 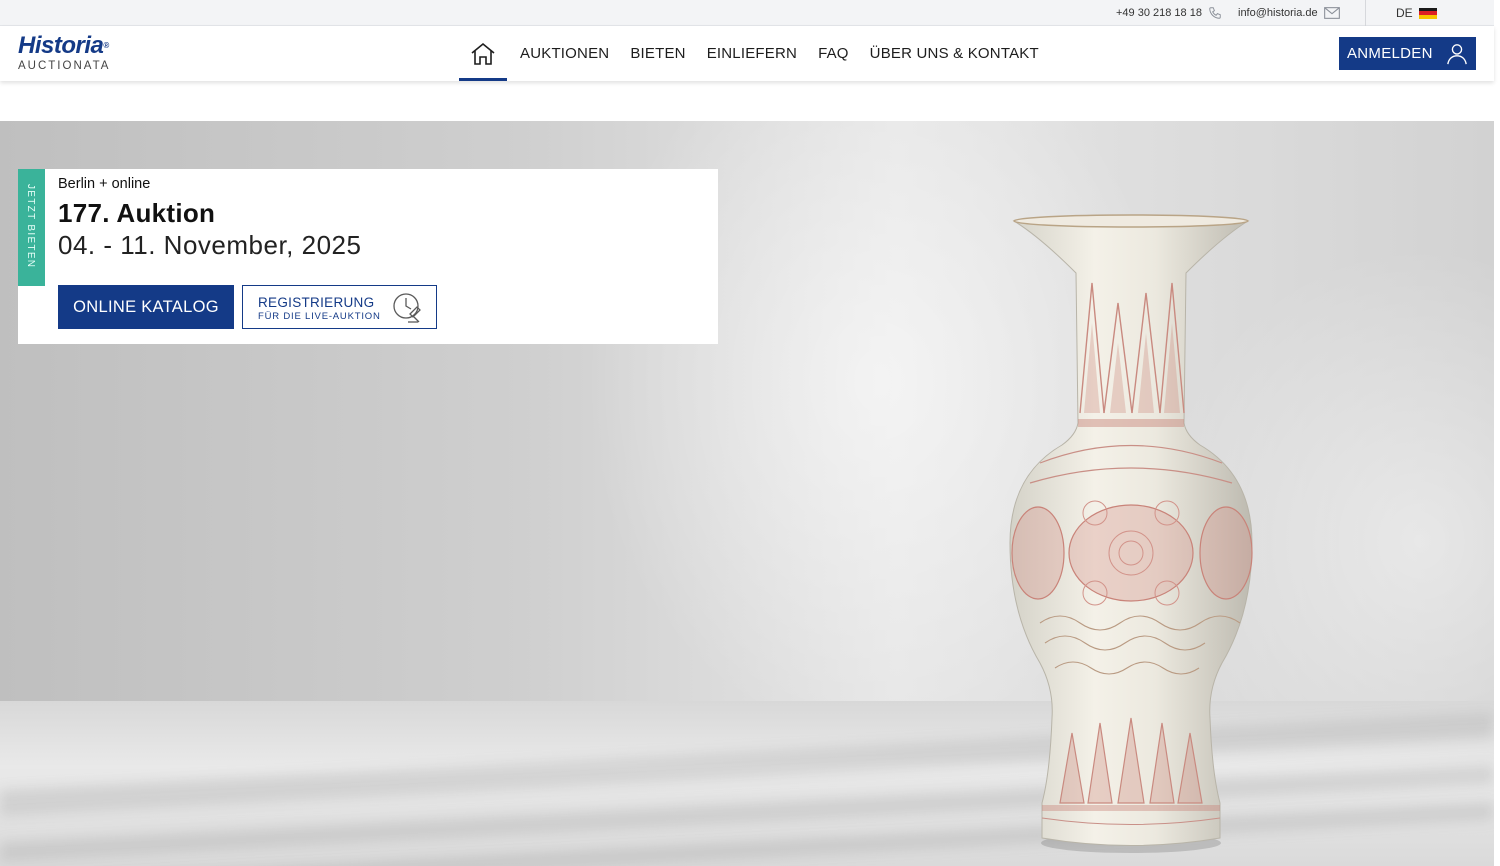 I want to click on site-logo: Historia® AUCTIONATA, so click(x=73, y=54).